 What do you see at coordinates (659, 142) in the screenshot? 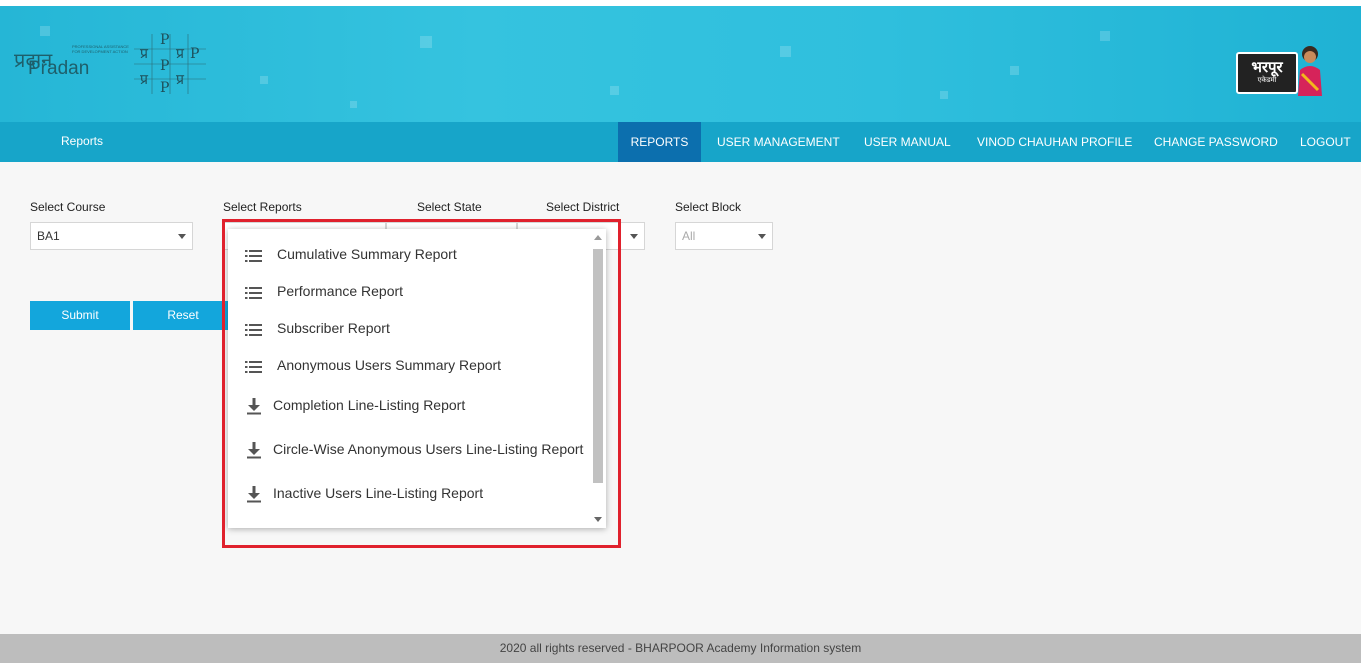
I see `nav-reports: REPORTS` at bounding box center [659, 142].